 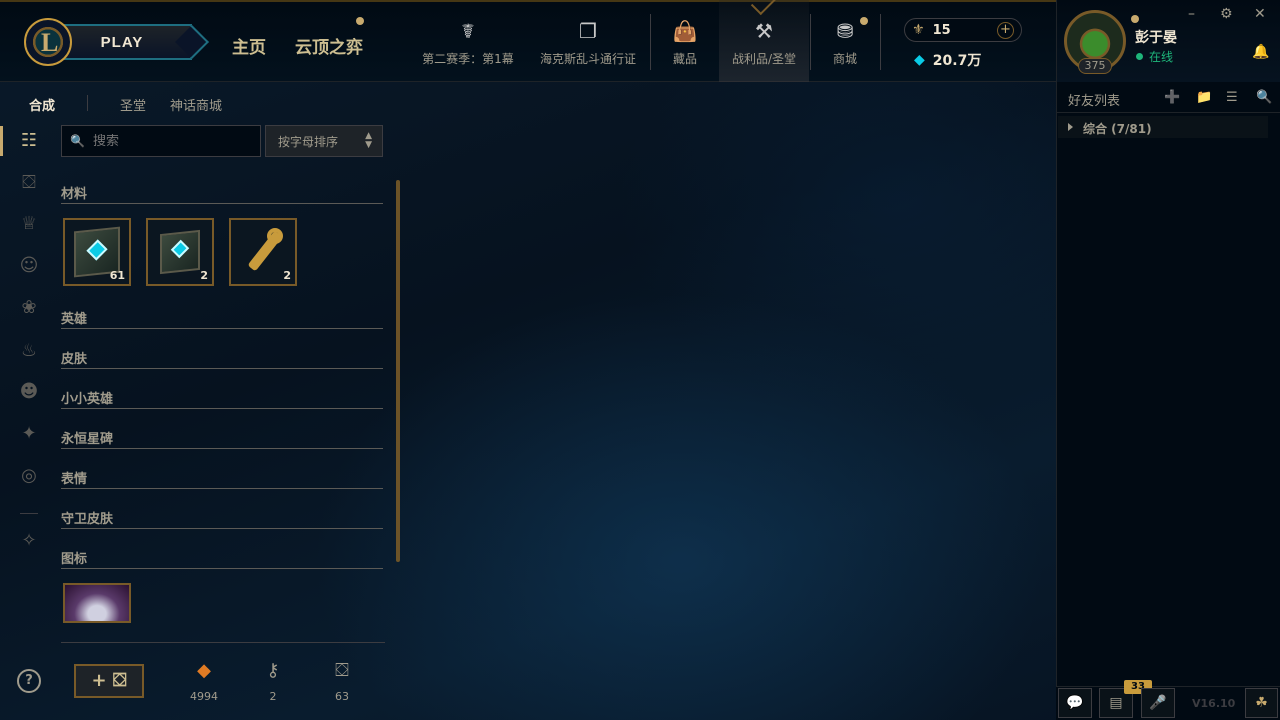 I want to click on nav-collection: 👜 藏品, so click(x=685, y=41).